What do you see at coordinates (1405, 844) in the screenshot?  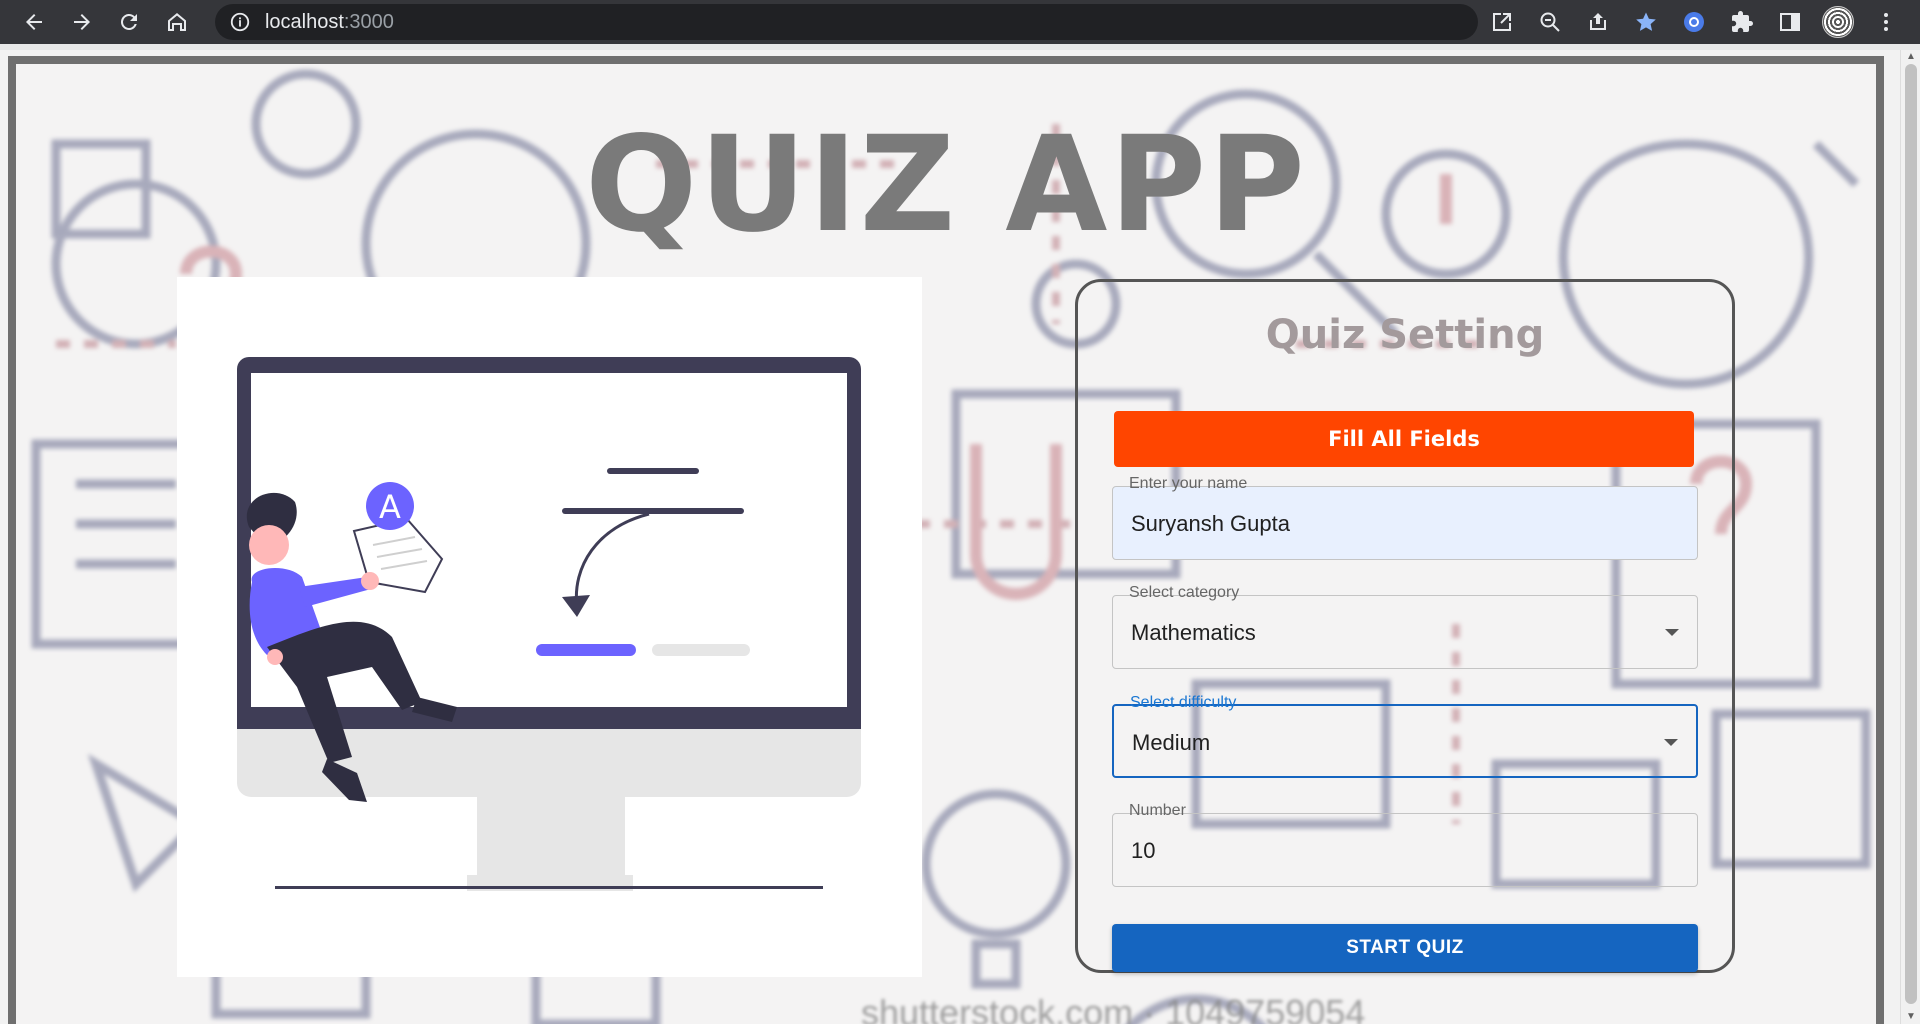 I see `number-field: Number 10` at bounding box center [1405, 844].